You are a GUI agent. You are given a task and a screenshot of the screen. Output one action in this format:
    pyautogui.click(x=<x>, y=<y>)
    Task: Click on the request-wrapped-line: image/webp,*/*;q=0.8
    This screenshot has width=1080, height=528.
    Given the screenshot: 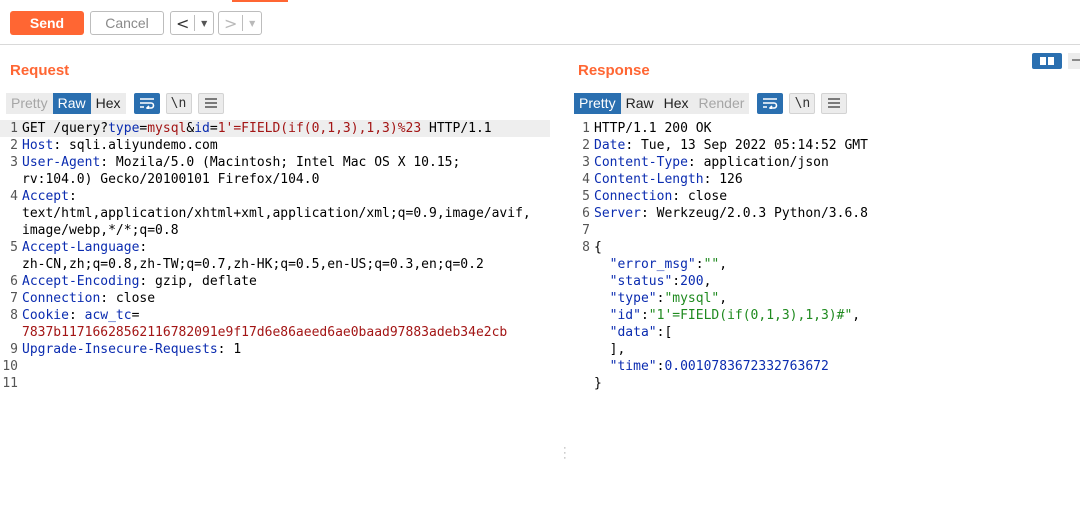 What is the action you would take?
    pyautogui.click(x=100, y=230)
    